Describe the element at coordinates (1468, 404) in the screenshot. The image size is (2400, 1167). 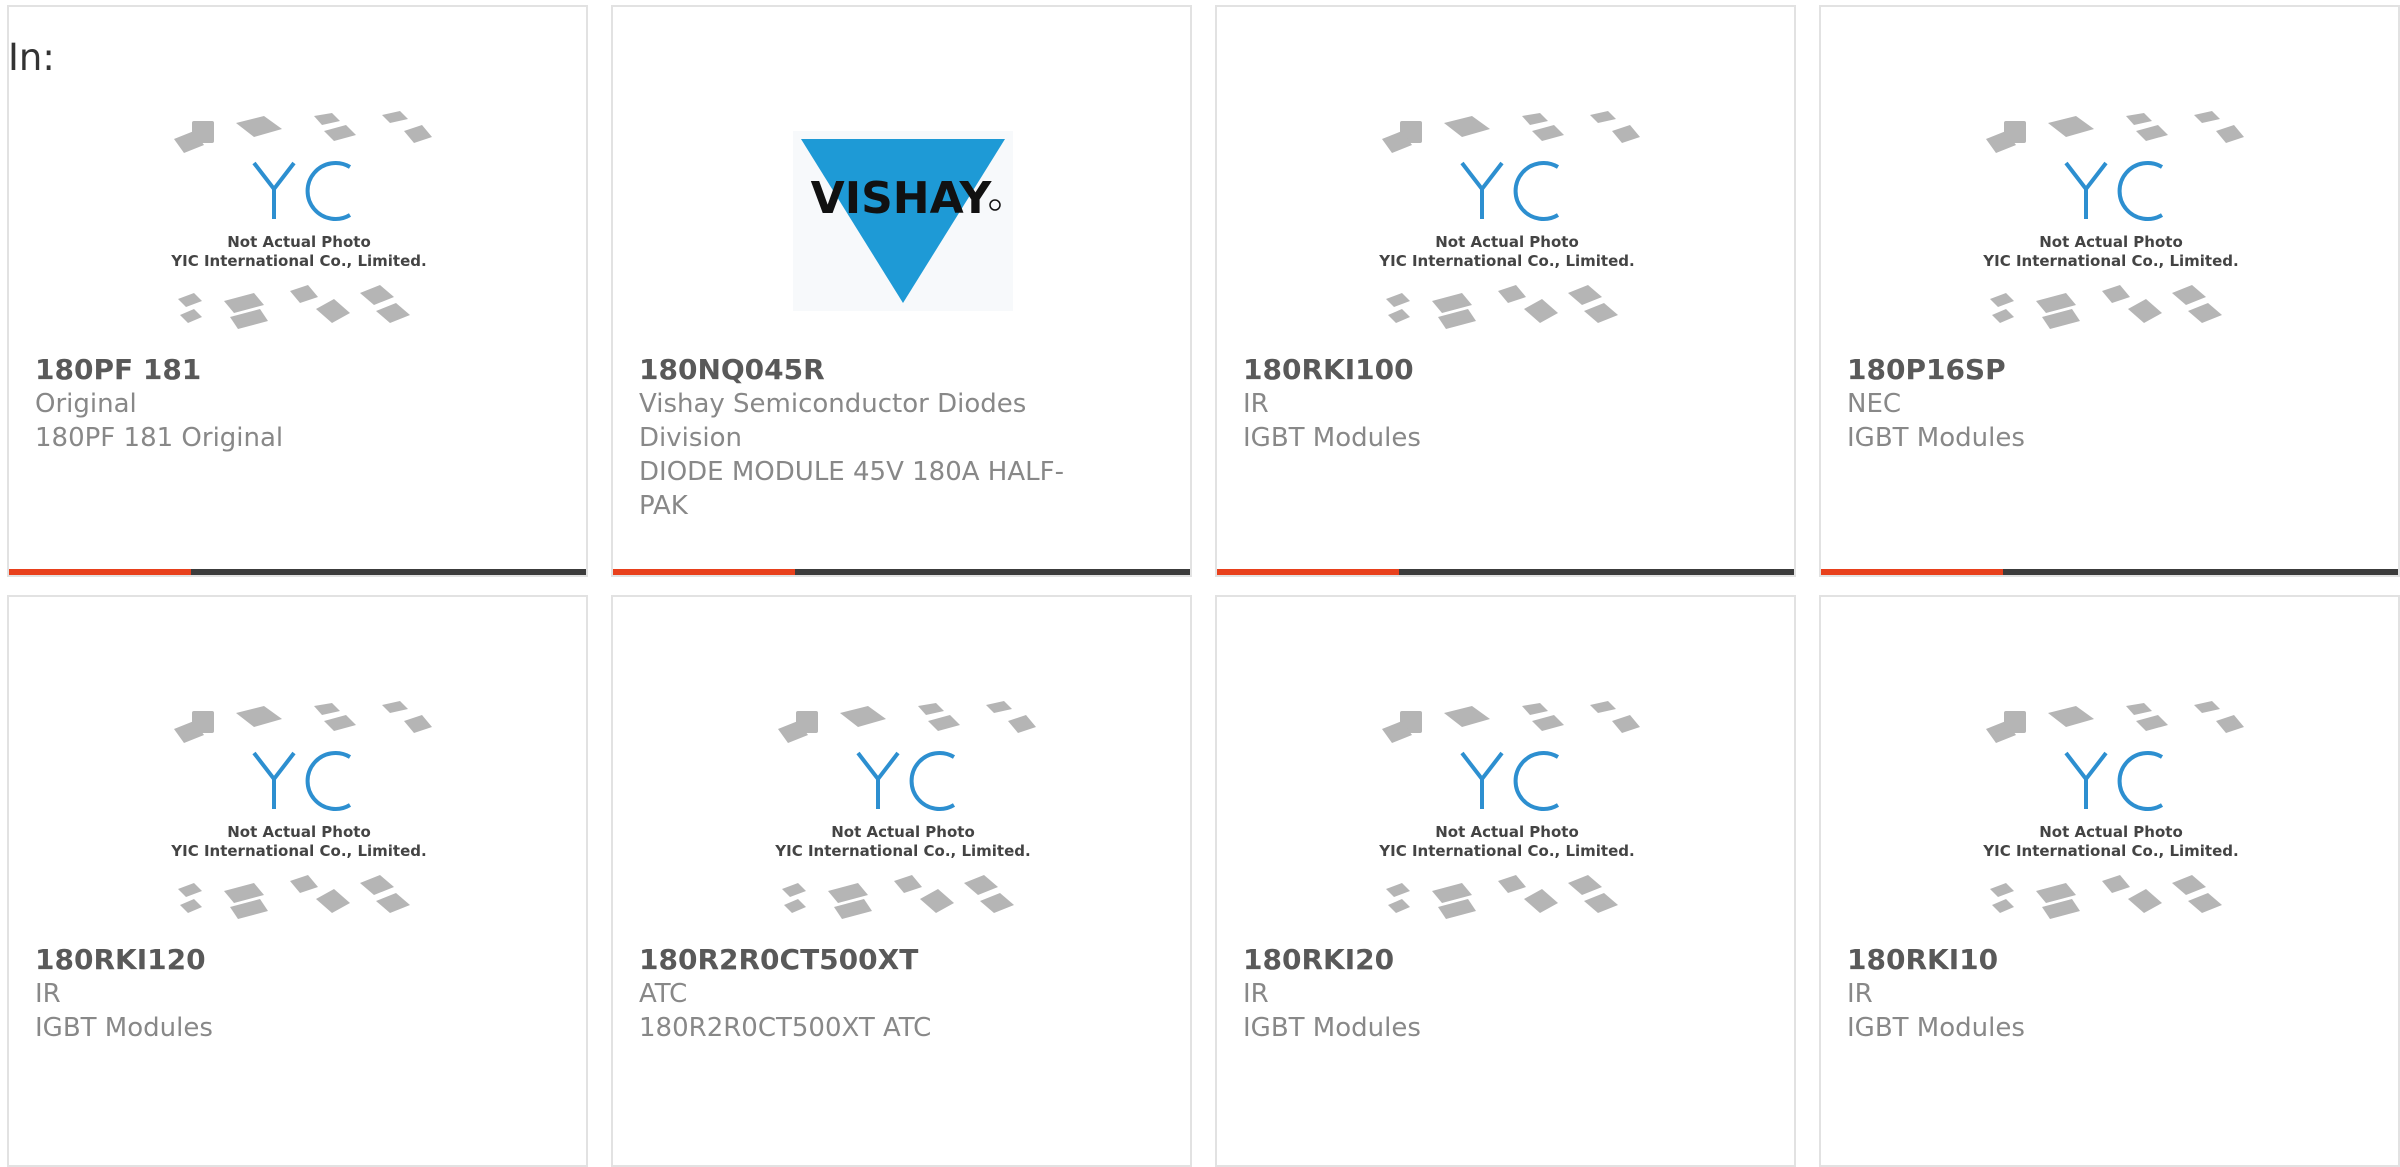
I see `product-info: 180RKI100 IR IGBT Modules` at that location.